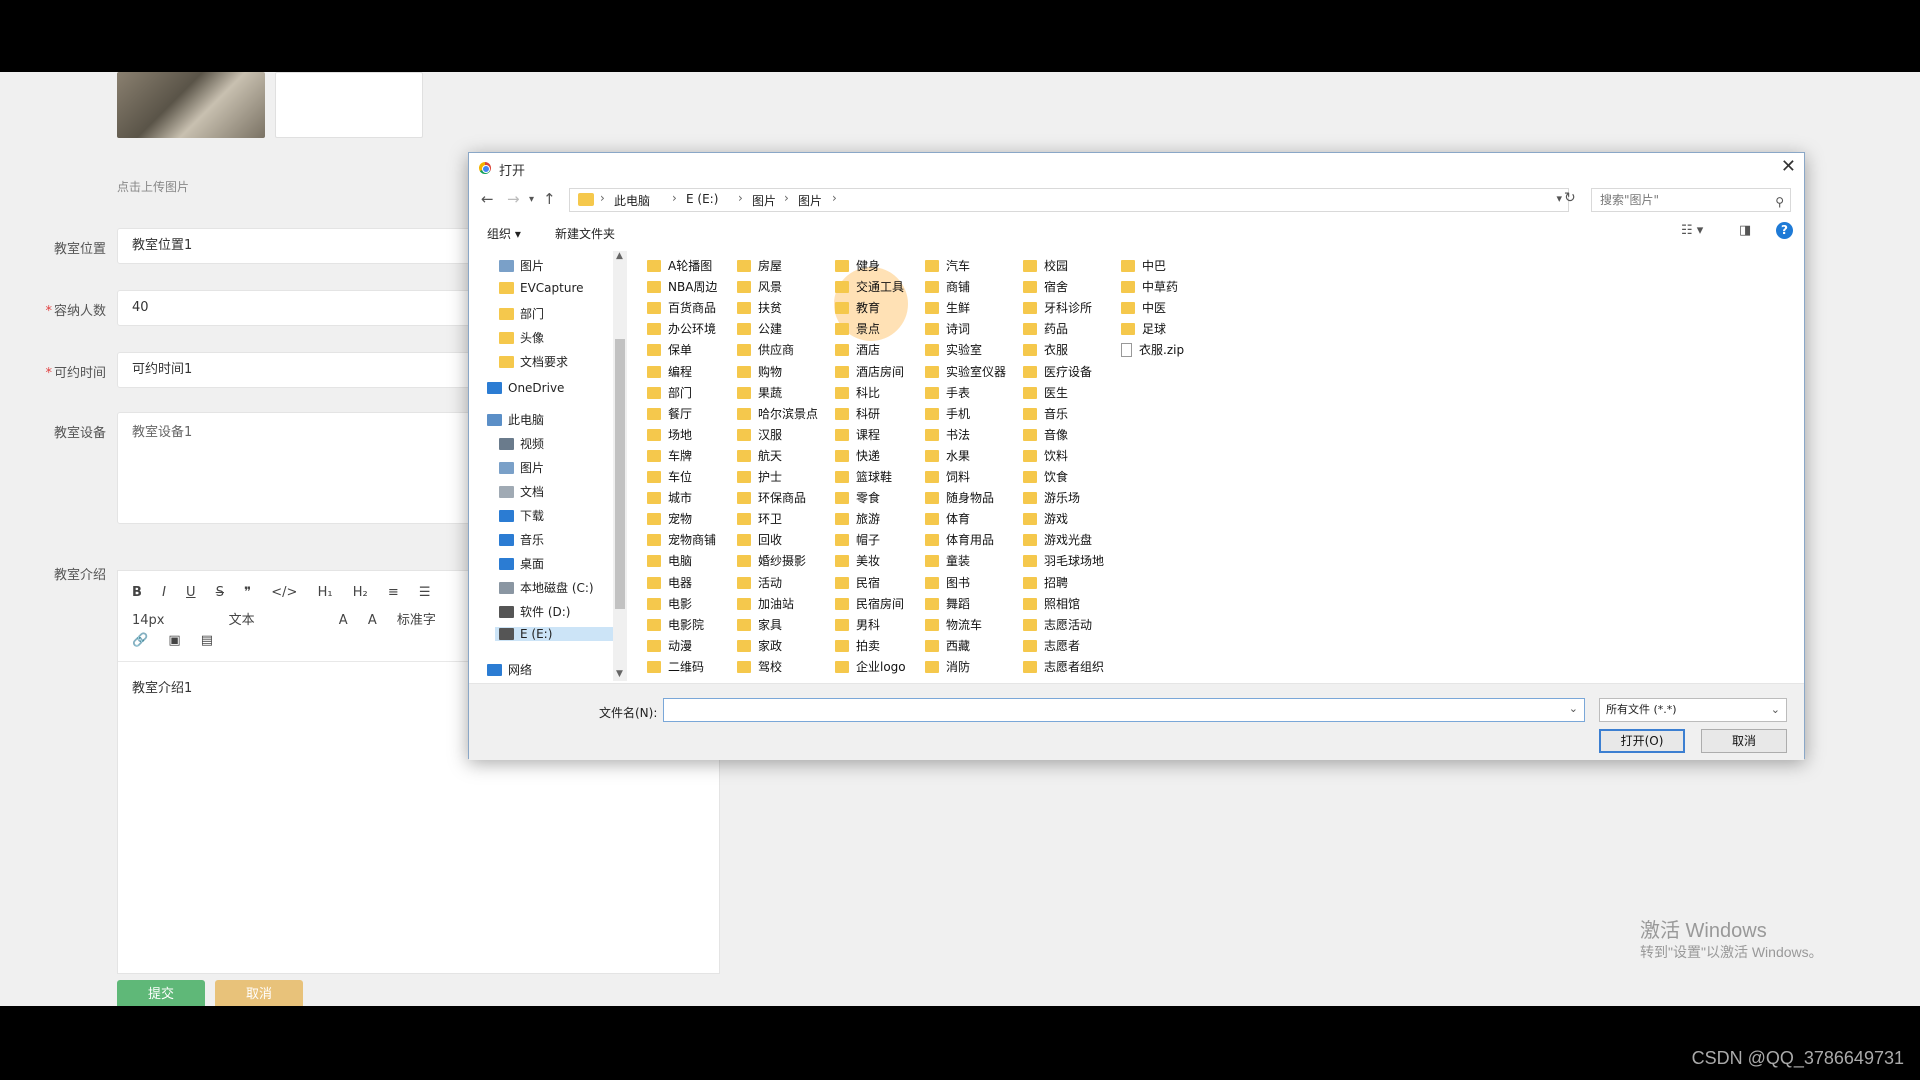 The height and width of the screenshot is (1080, 1920). Describe the element at coordinates (669, 350) in the screenshot. I see `folder-item: 保单` at that location.